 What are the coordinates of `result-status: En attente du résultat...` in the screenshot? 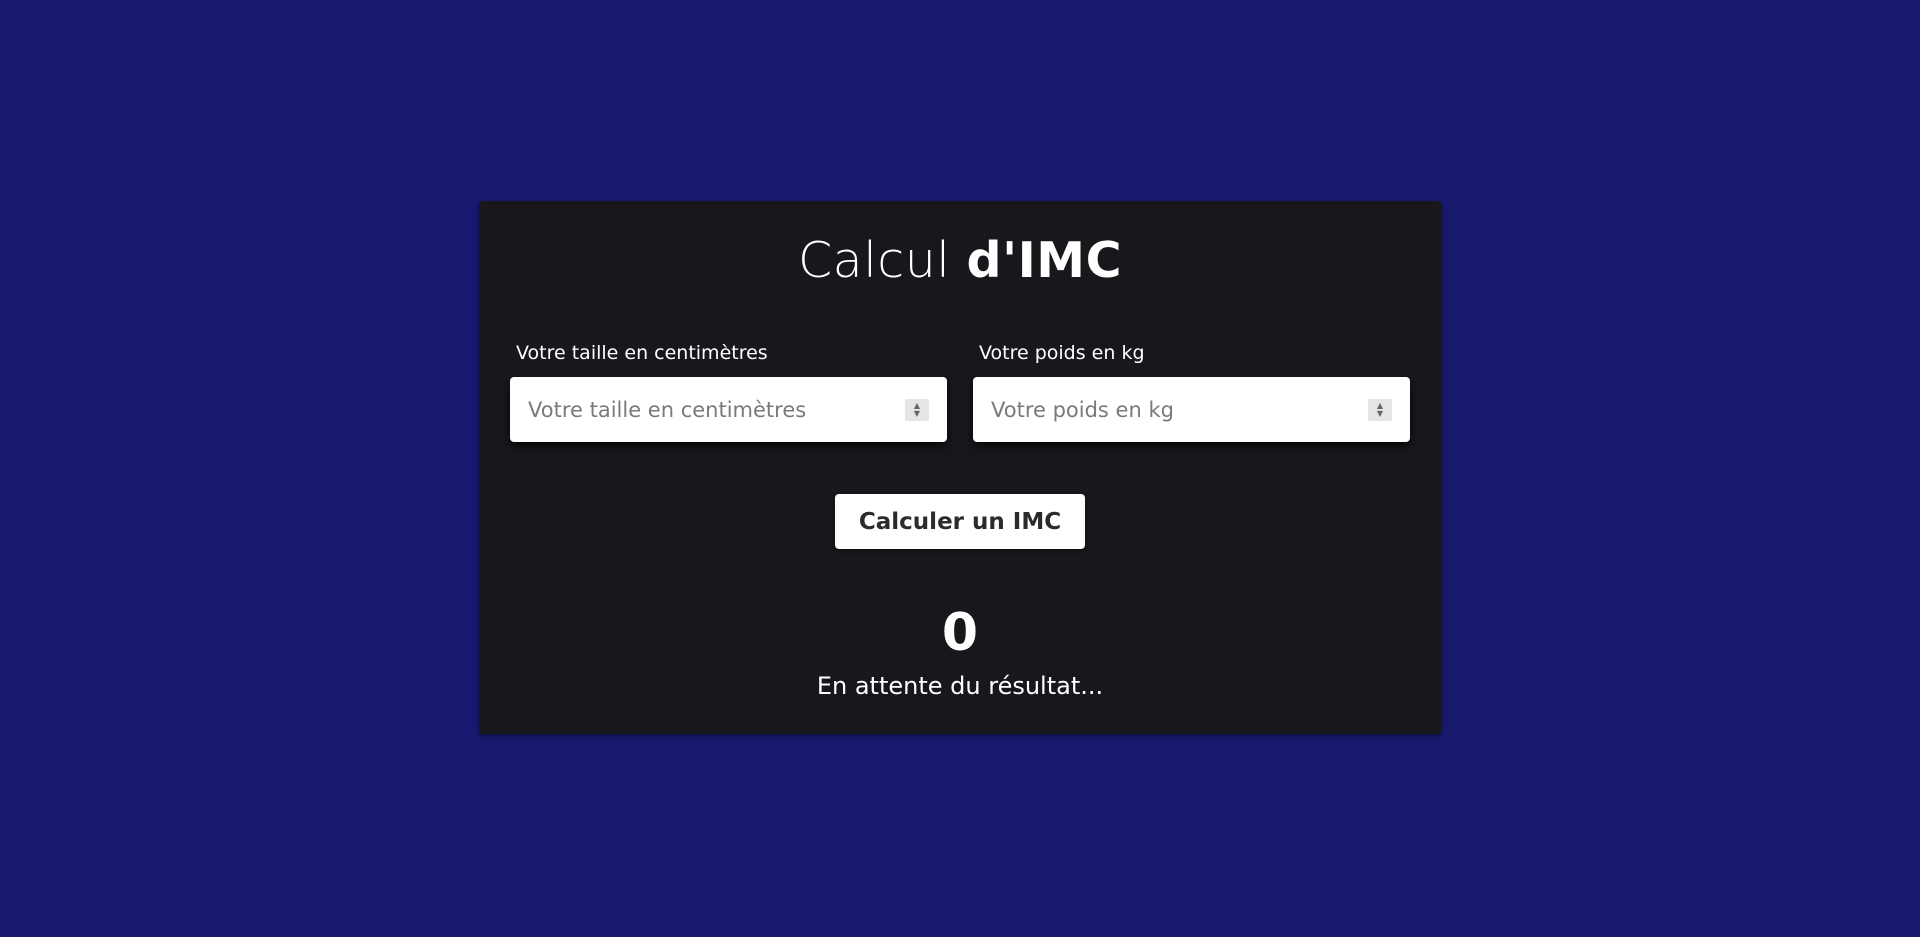 It's located at (960, 686).